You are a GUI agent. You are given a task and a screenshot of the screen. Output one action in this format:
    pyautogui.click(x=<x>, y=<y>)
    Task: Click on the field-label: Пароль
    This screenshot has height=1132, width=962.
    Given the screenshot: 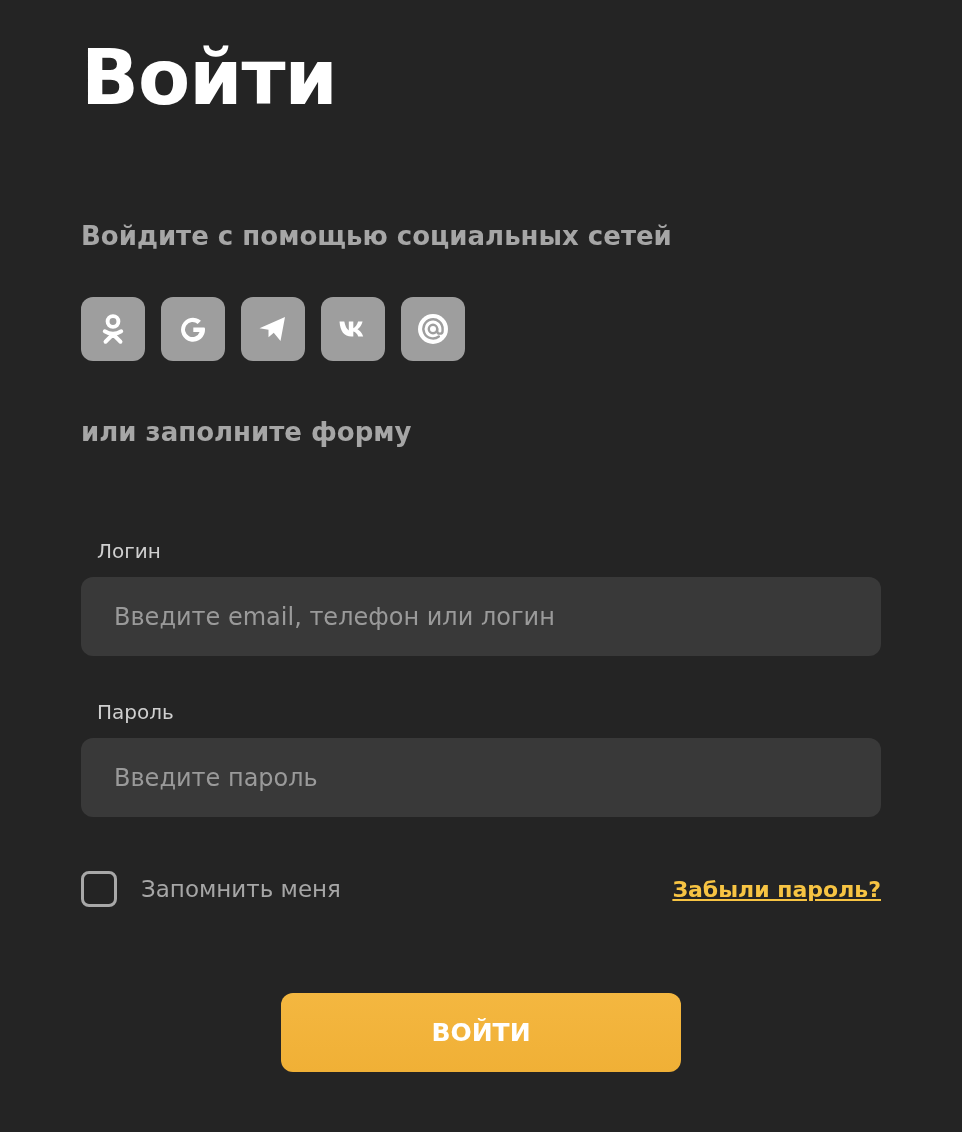 What is the action you would take?
    pyautogui.click(x=136, y=712)
    